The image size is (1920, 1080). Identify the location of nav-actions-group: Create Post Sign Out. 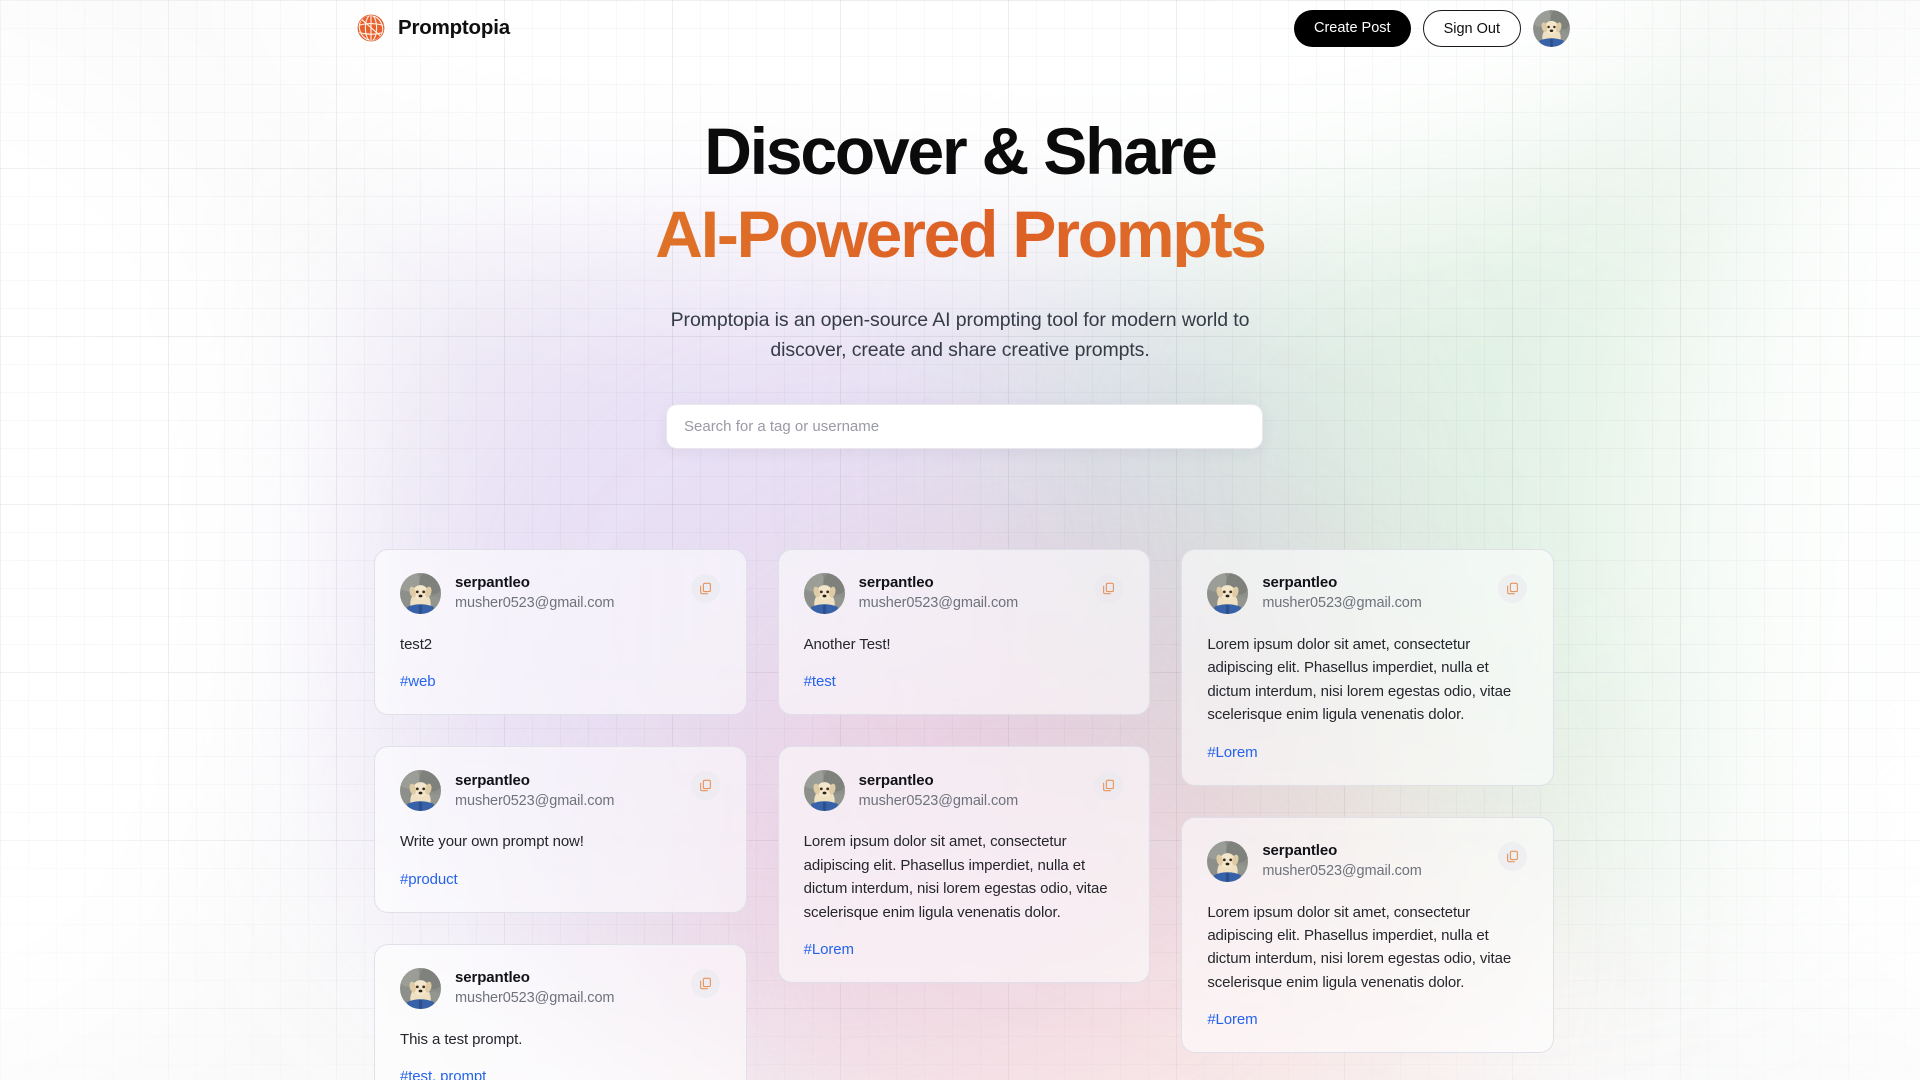
(1432, 28).